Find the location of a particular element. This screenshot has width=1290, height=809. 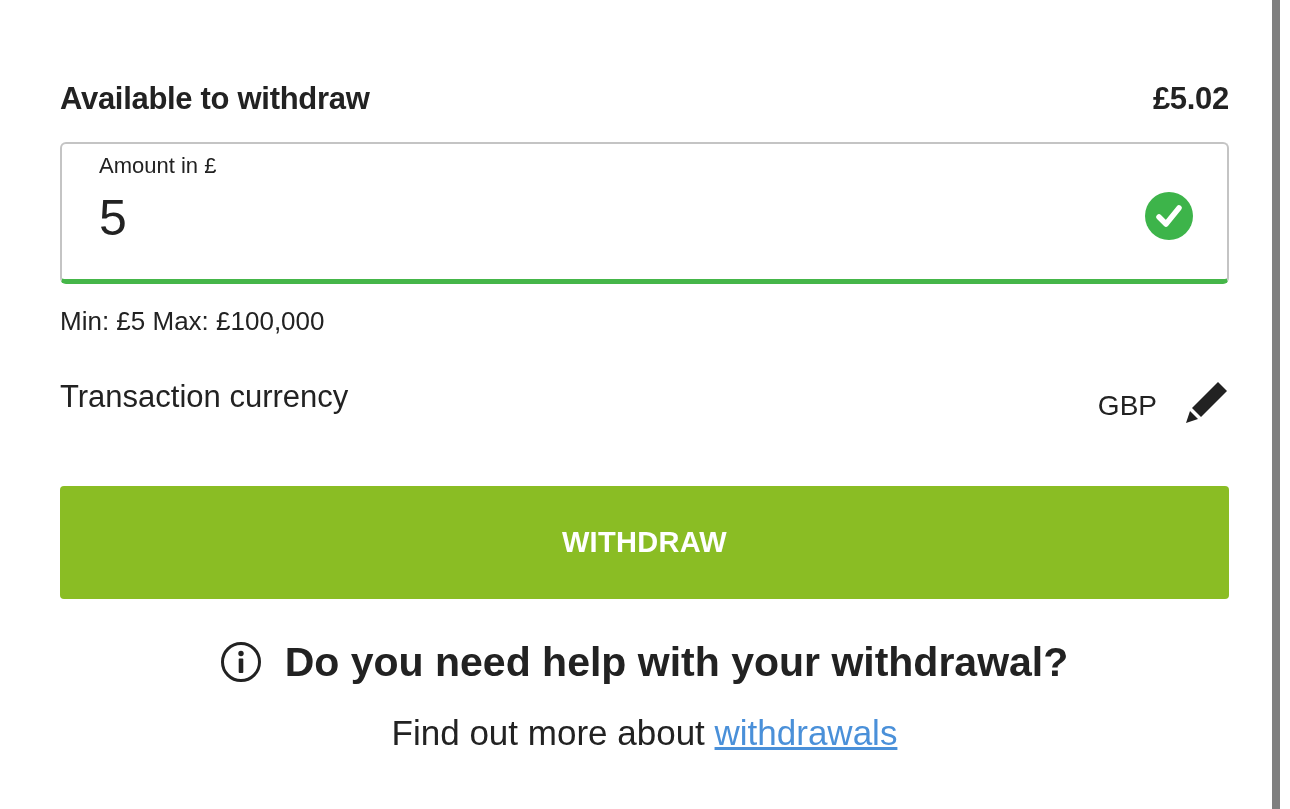

help-heading: Do you need help with your withdrawal? is located at coordinates (676, 662).